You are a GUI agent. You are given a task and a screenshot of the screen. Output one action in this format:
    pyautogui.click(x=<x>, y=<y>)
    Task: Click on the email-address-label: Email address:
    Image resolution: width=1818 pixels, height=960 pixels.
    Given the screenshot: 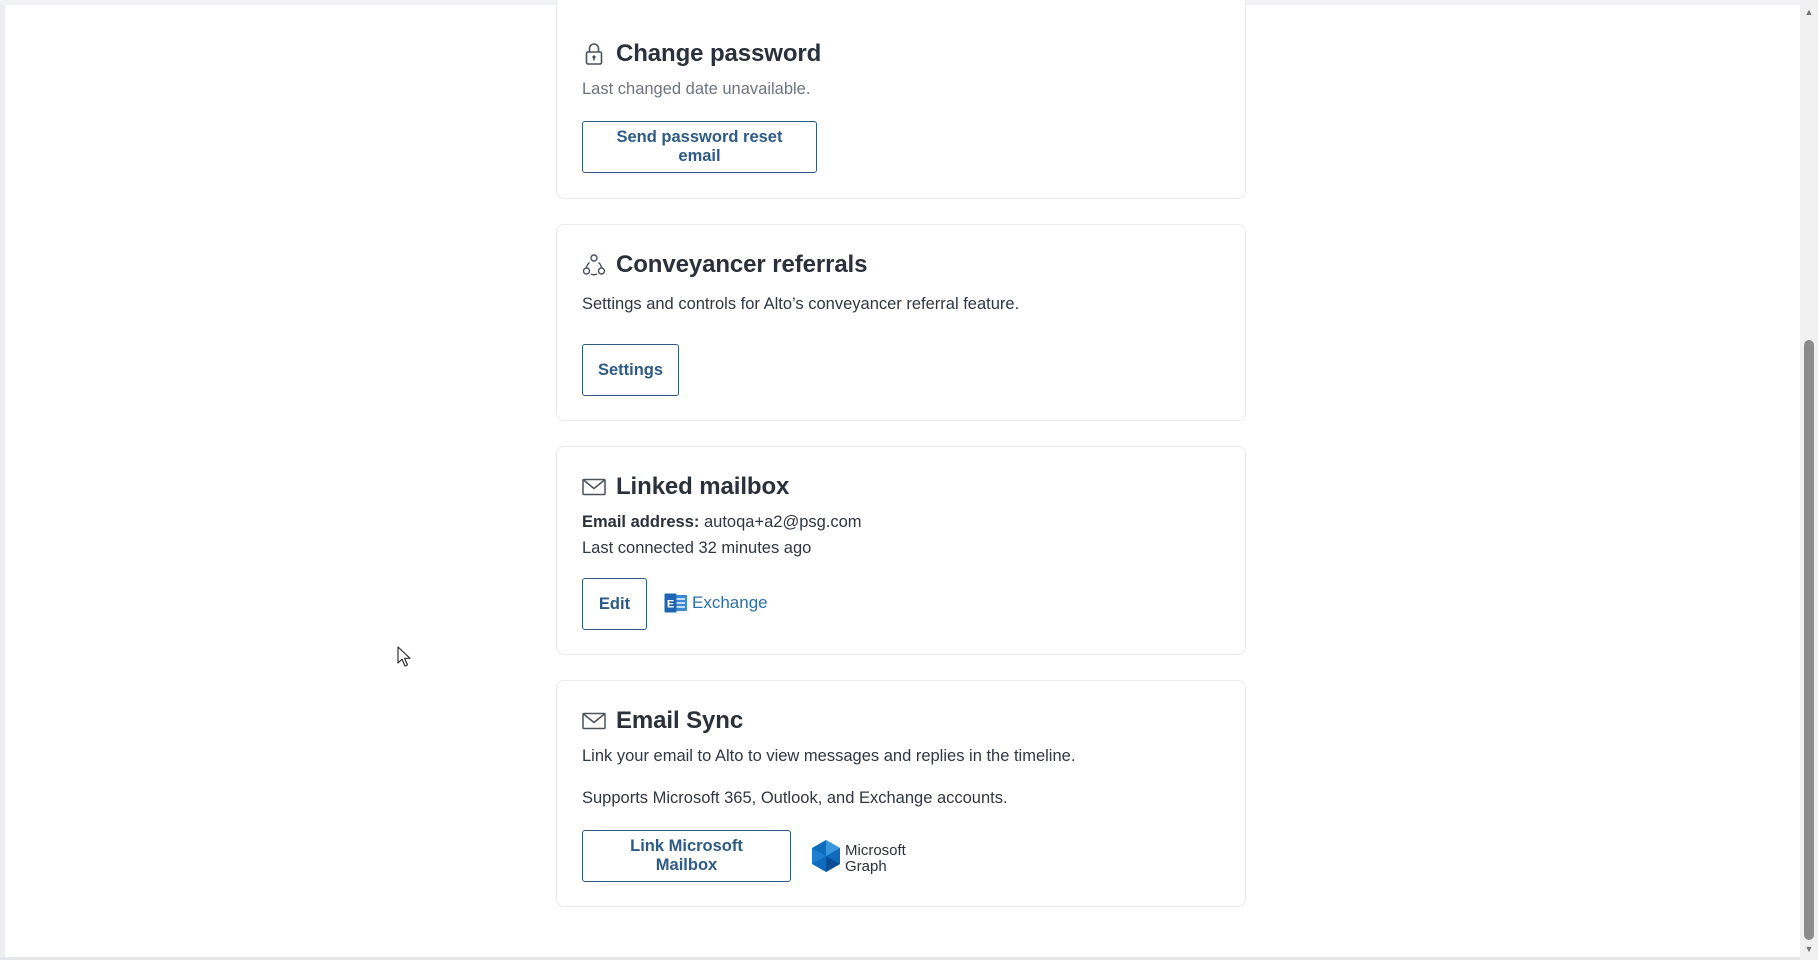 What is the action you would take?
    pyautogui.click(x=641, y=522)
    